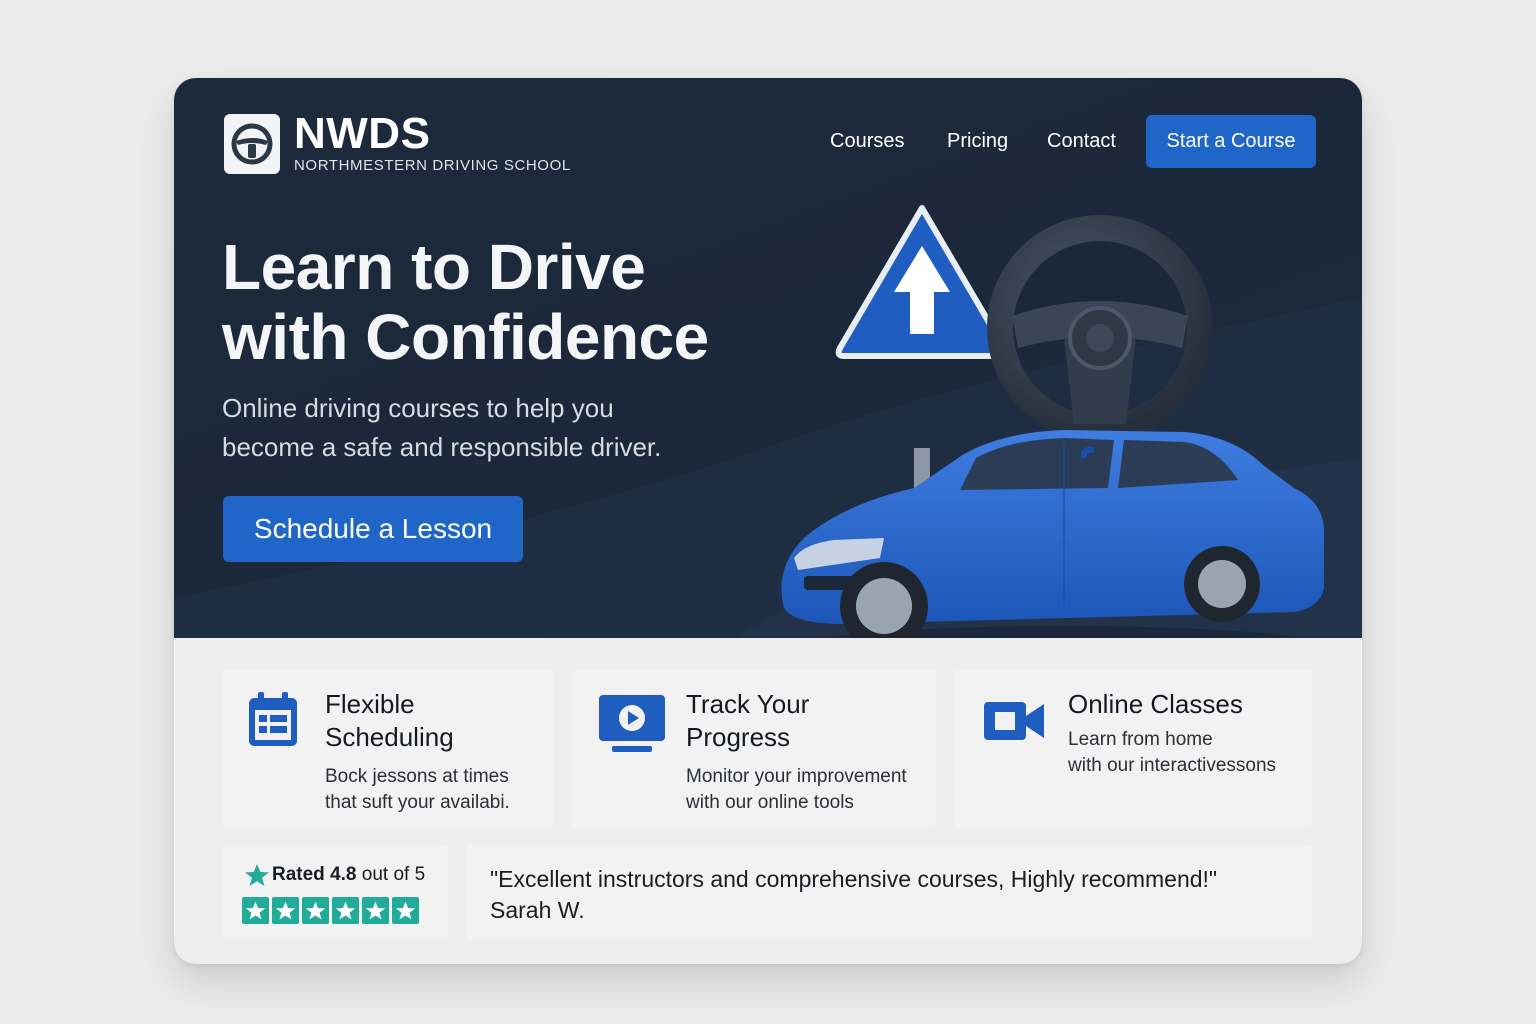  Describe the element at coordinates (362, 133) in the screenshot. I see `brand-name: NWDS` at that location.